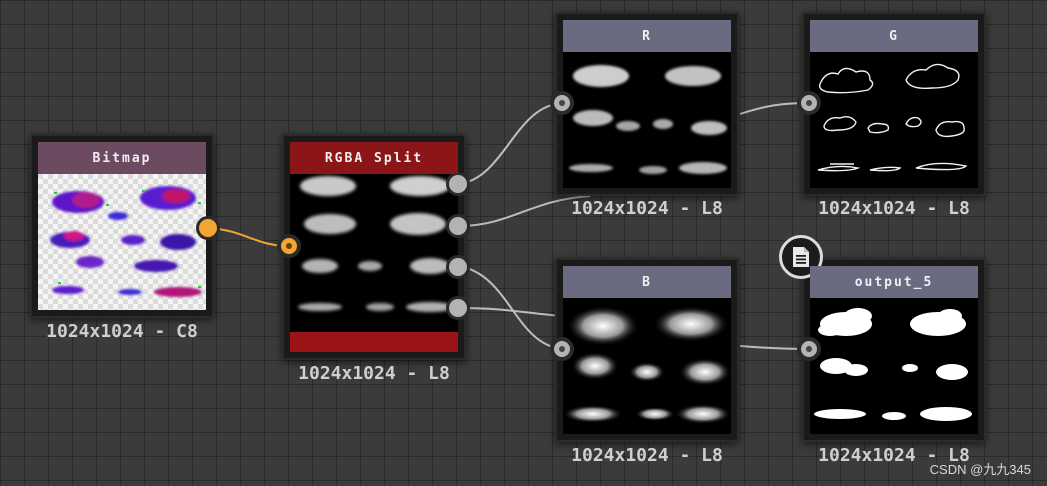 The image size is (1047, 486). I want to click on r-input-port, so click(562, 103).